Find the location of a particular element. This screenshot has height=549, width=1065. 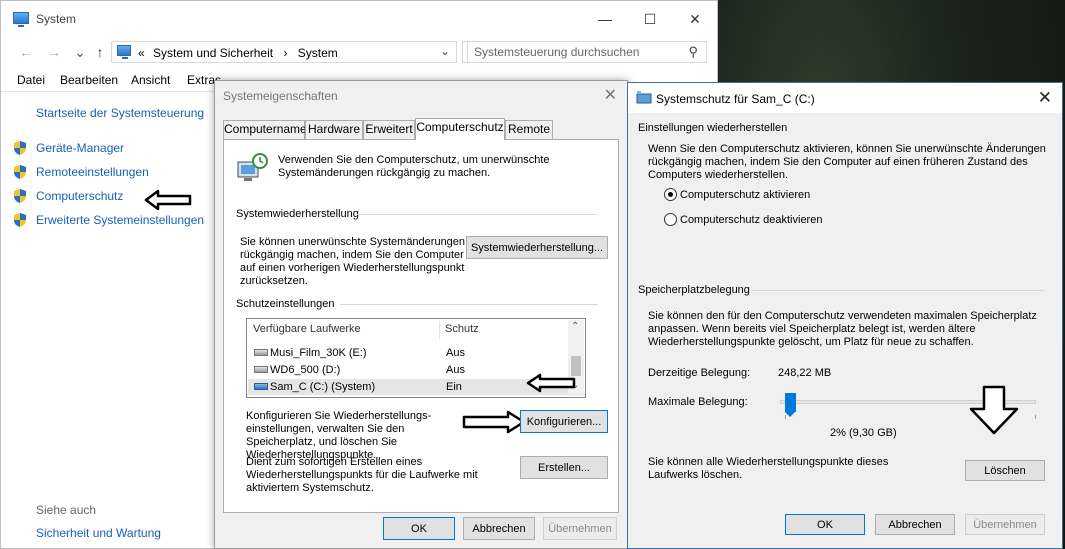

chevron-down-icon: ⌄ is located at coordinates (80, 52).